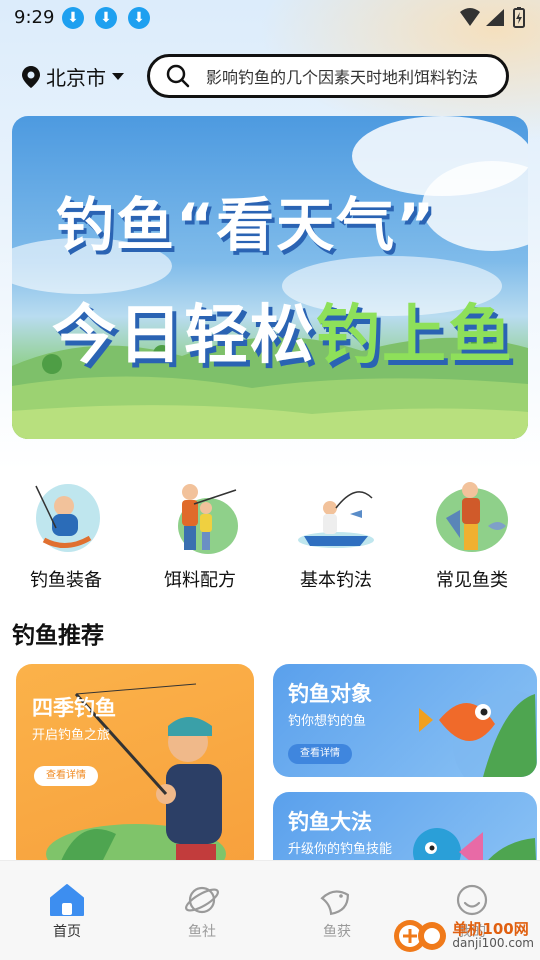  What do you see at coordinates (330, 694) in the screenshot?
I see `card-title: 钓鱼对象` at bounding box center [330, 694].